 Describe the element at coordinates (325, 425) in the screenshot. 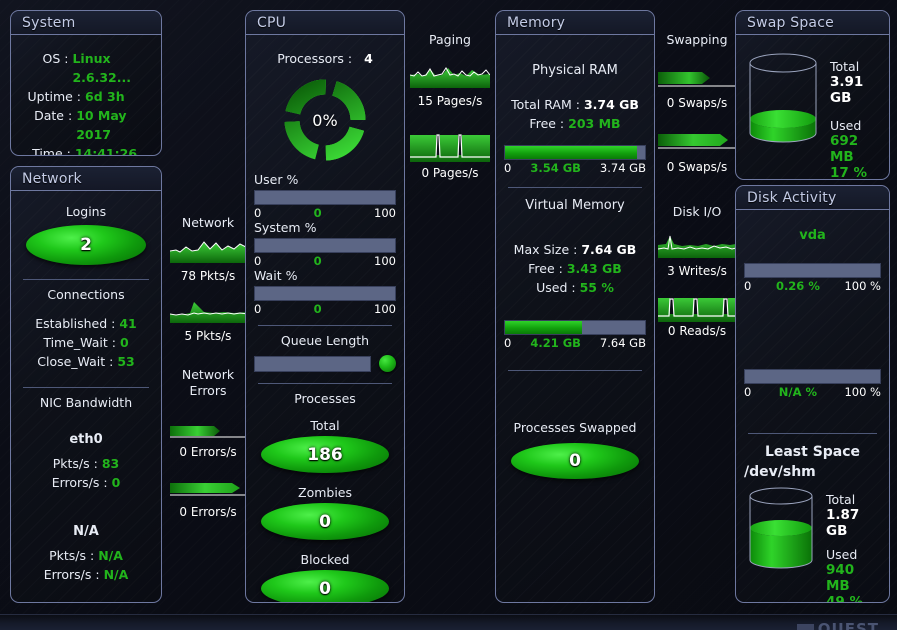

I see `processes-total-label: Total` at that location.